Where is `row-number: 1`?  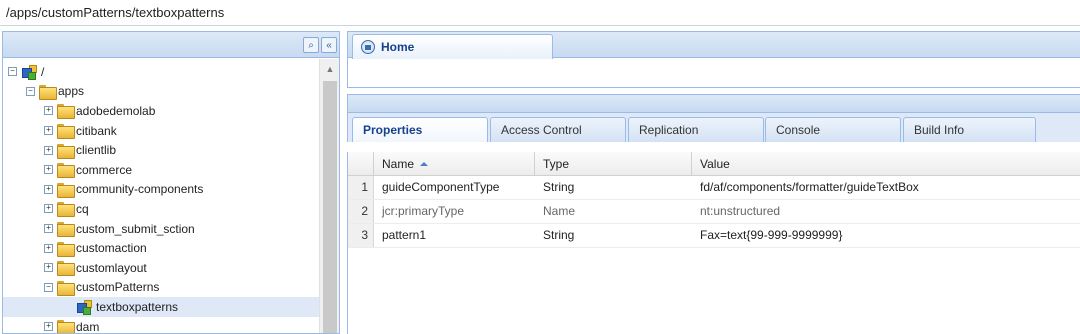 row-number: 1 is located at coordinates (361, 187).